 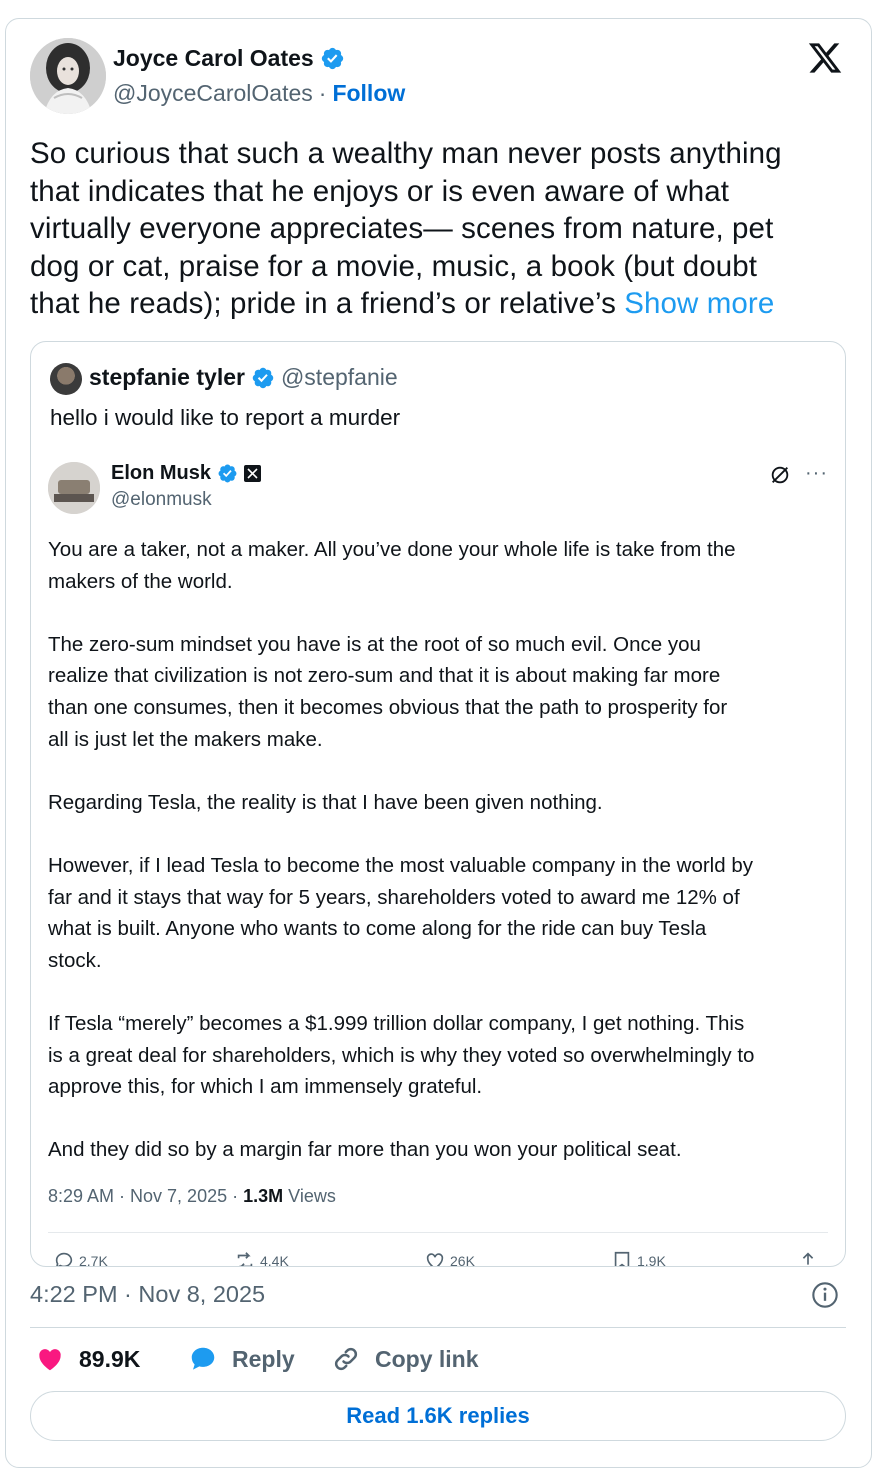 What do you see at coordinates (263, 1358) in the screenshot?
I see `reply-label: Reply` at bounding box center [263, 1358].